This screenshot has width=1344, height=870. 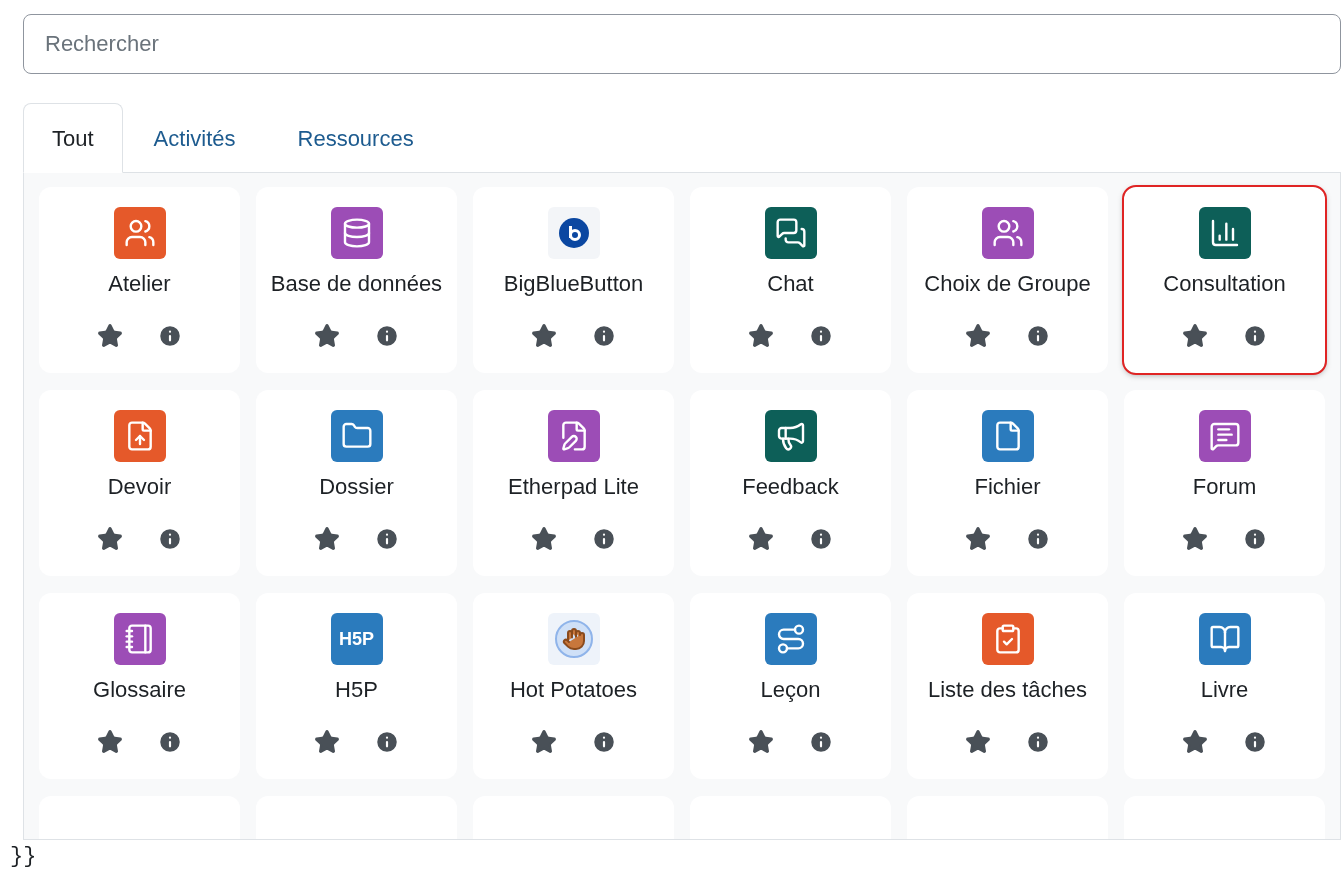 I want to click on activity-card: Choix de Groupe, so click(x=1007, y=280).